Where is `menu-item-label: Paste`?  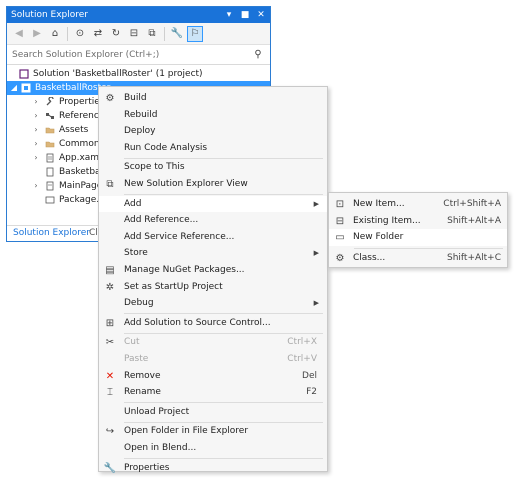 menu-item-label: Paste is located at coordinates (136, 359).